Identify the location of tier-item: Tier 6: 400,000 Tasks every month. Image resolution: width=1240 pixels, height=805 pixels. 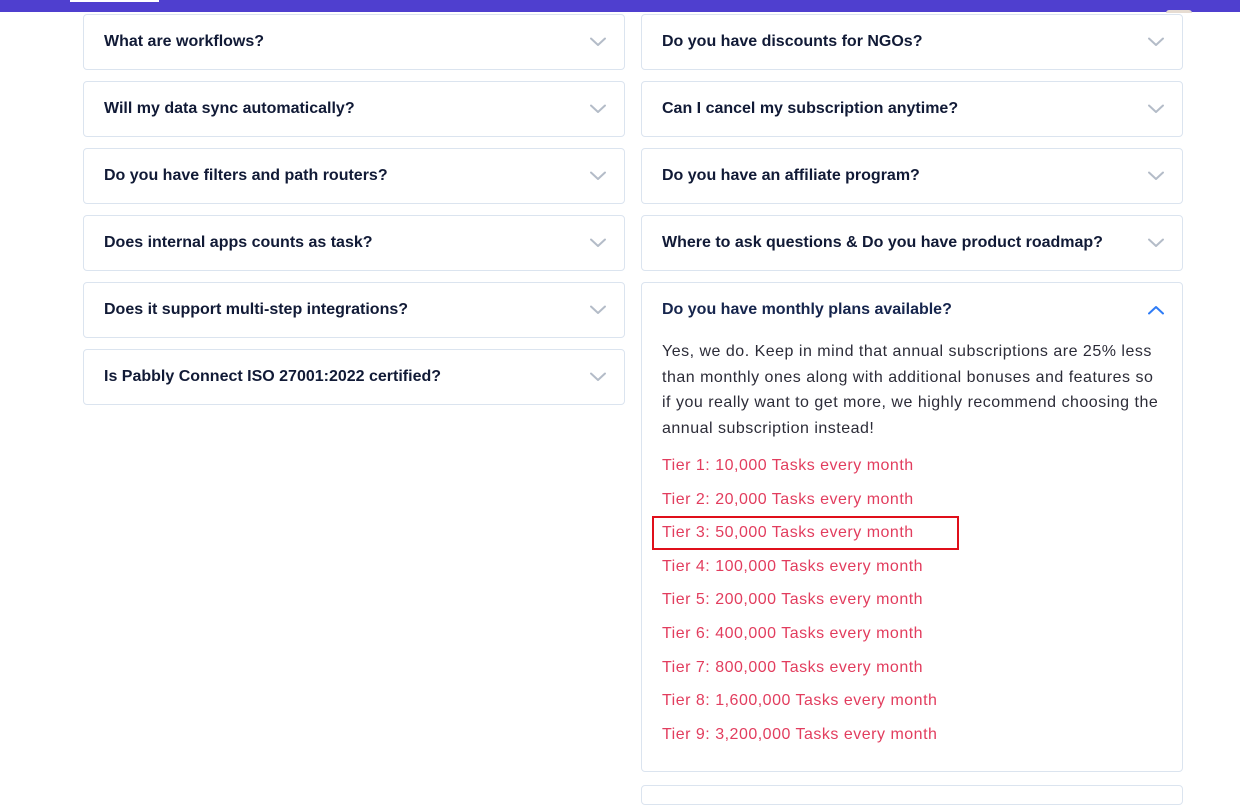
(793, 633).